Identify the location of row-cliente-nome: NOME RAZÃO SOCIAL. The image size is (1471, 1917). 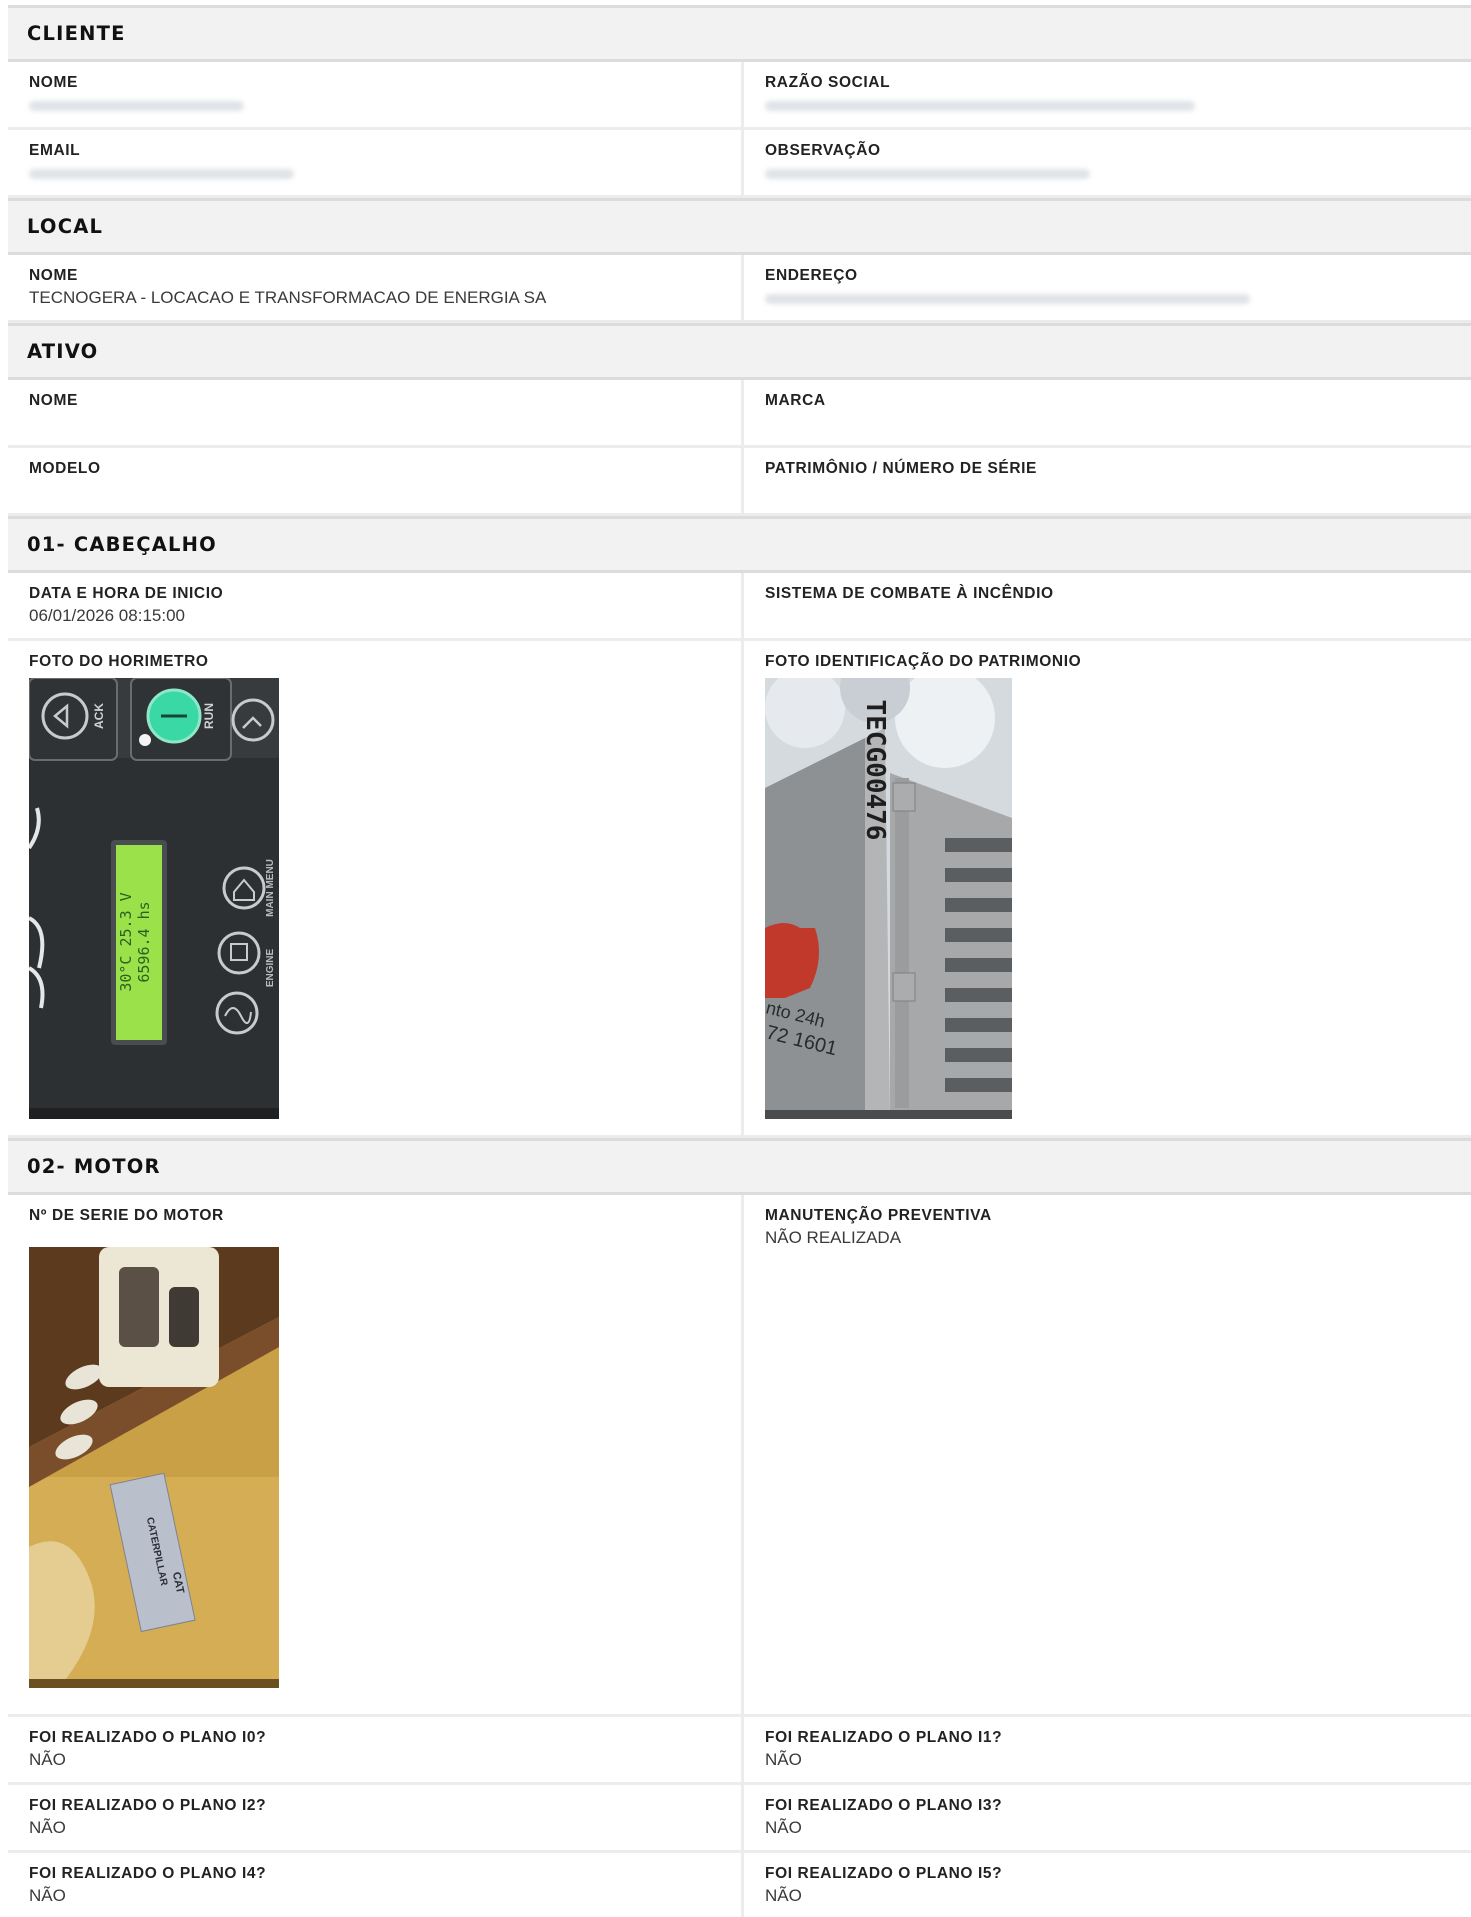
(739, 96).